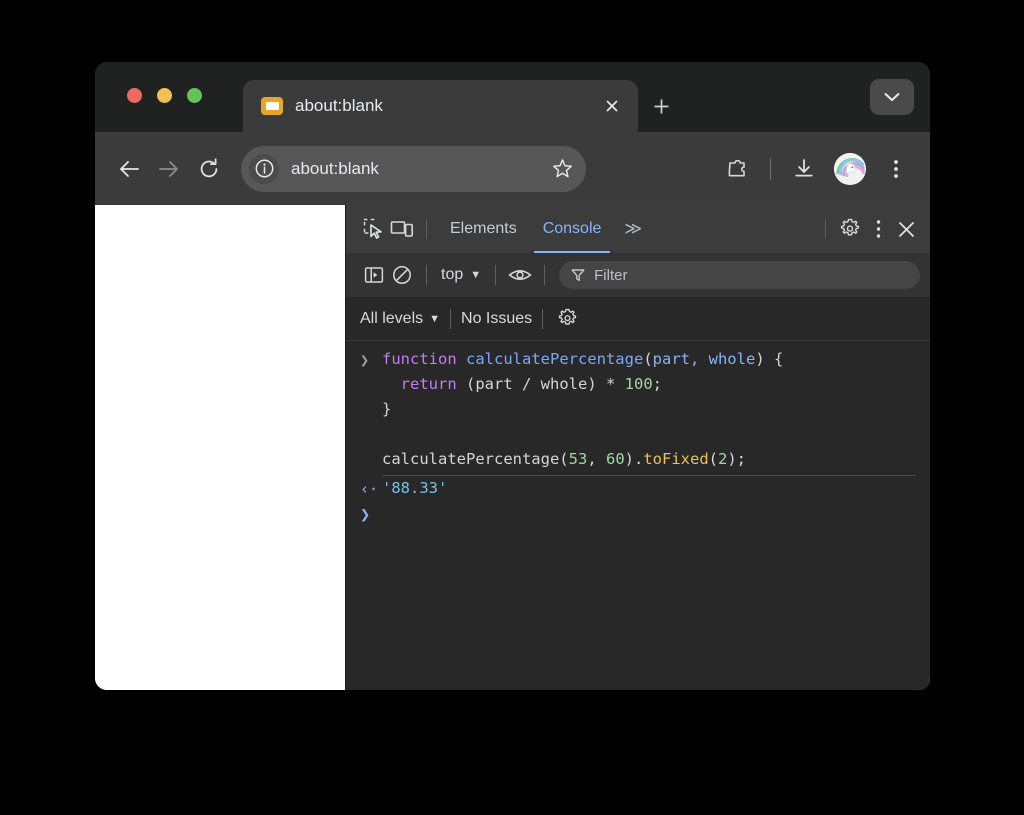  I want to click on window-close-button, so click(134, 95).